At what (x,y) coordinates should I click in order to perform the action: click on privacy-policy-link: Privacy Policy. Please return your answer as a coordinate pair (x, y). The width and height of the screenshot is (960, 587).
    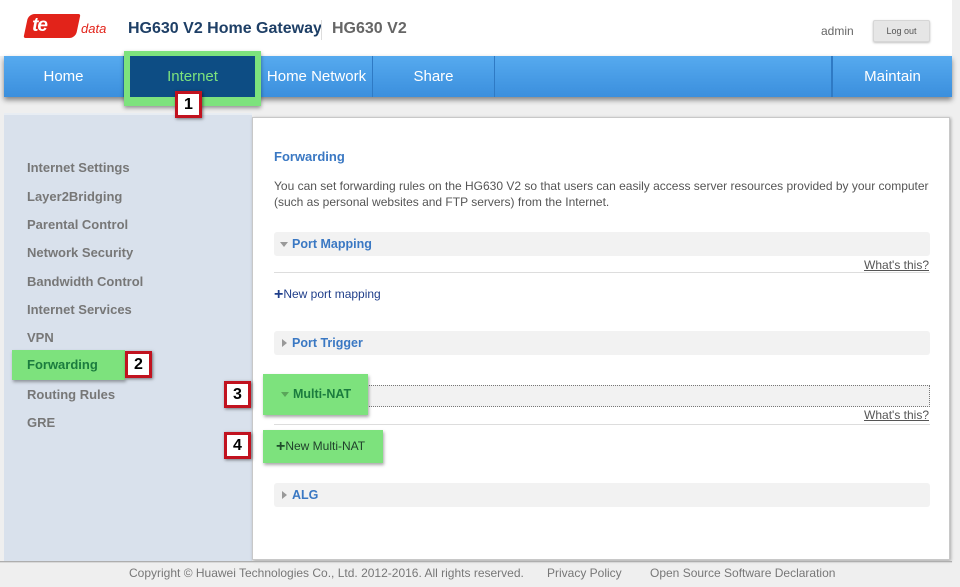
    Looking at the image, I should click on (584, 573).